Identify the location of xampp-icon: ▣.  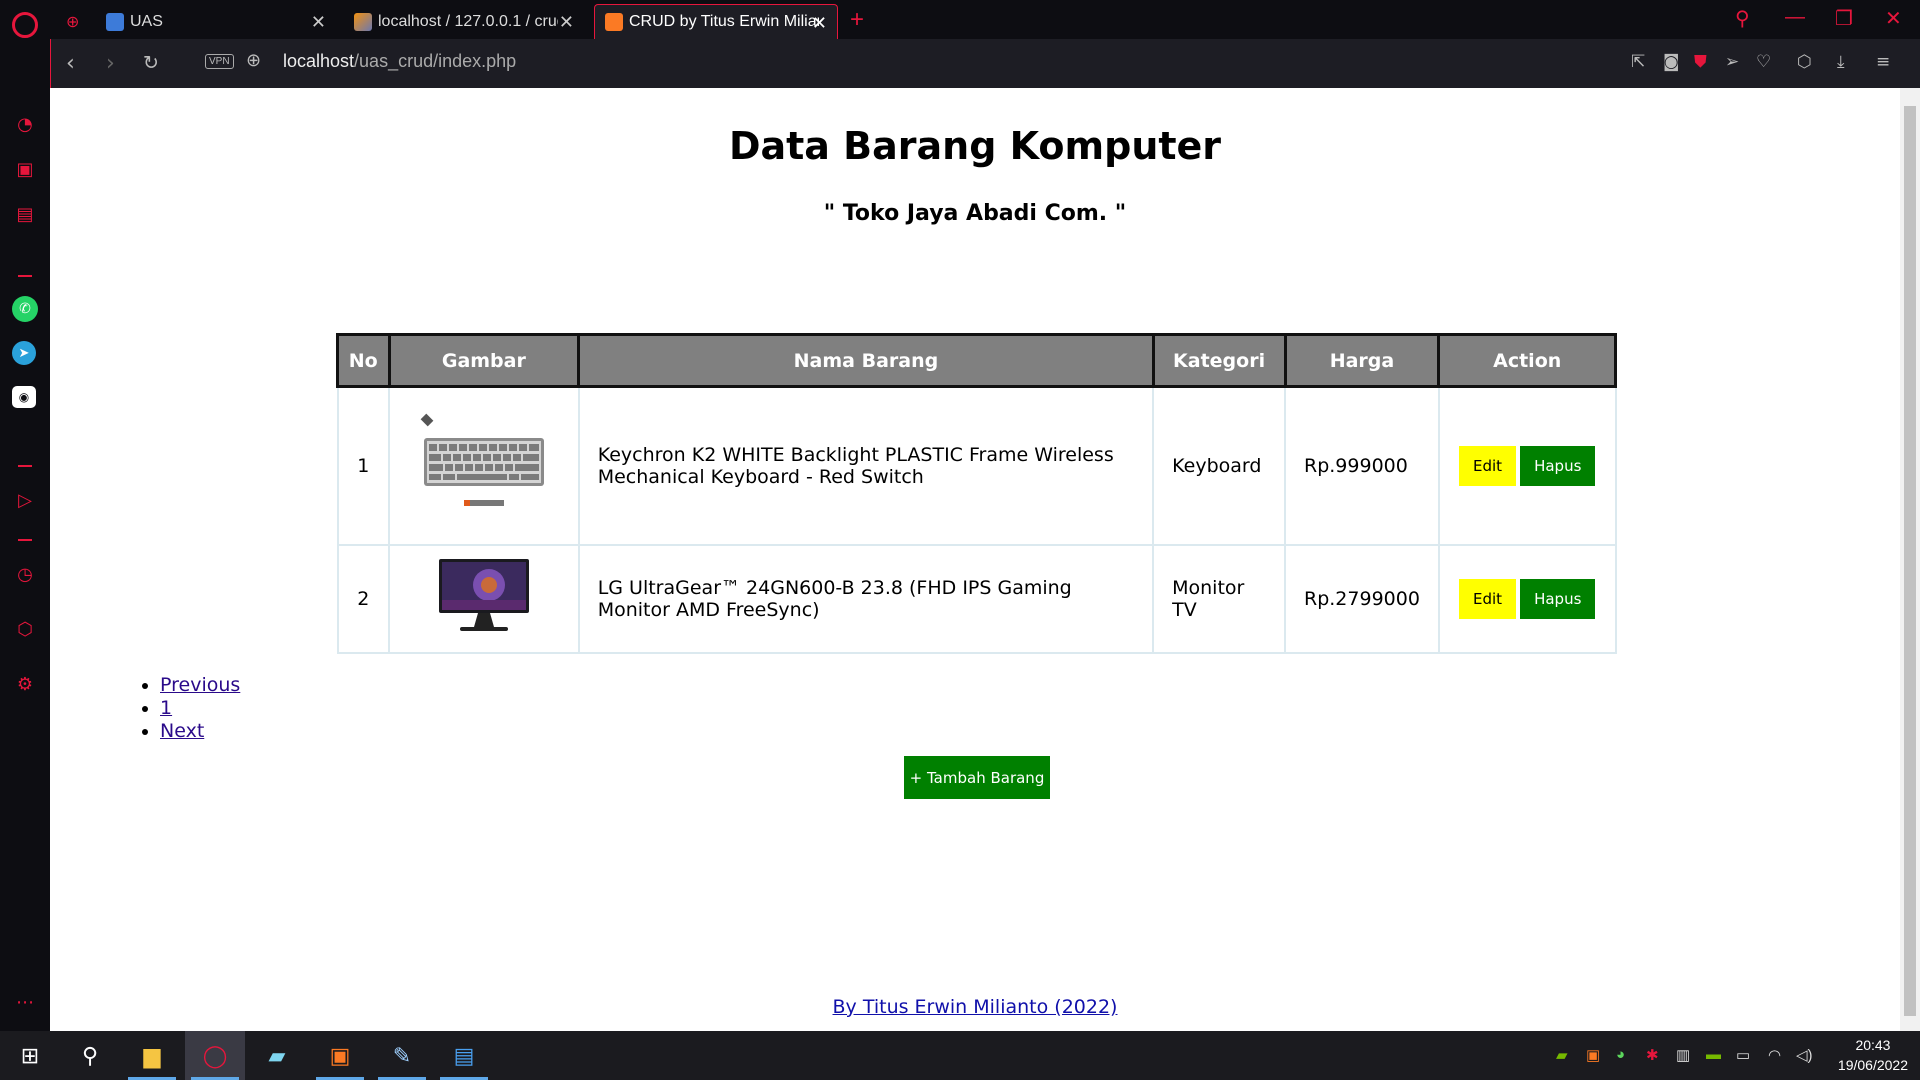
(340, 1055).